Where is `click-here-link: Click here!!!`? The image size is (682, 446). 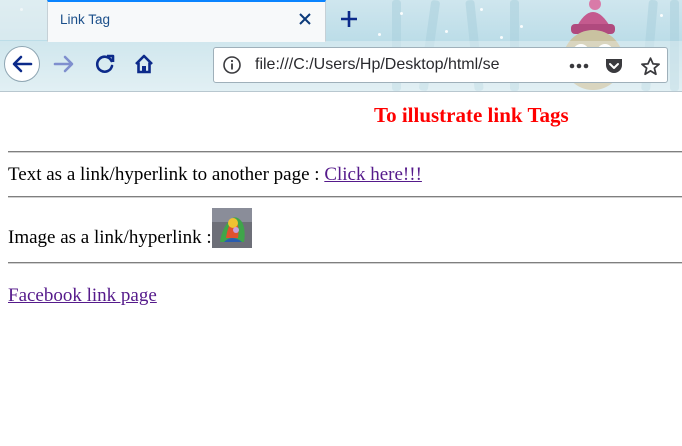
click-here-link: Click here!!! is located at coordinates (373, 174).